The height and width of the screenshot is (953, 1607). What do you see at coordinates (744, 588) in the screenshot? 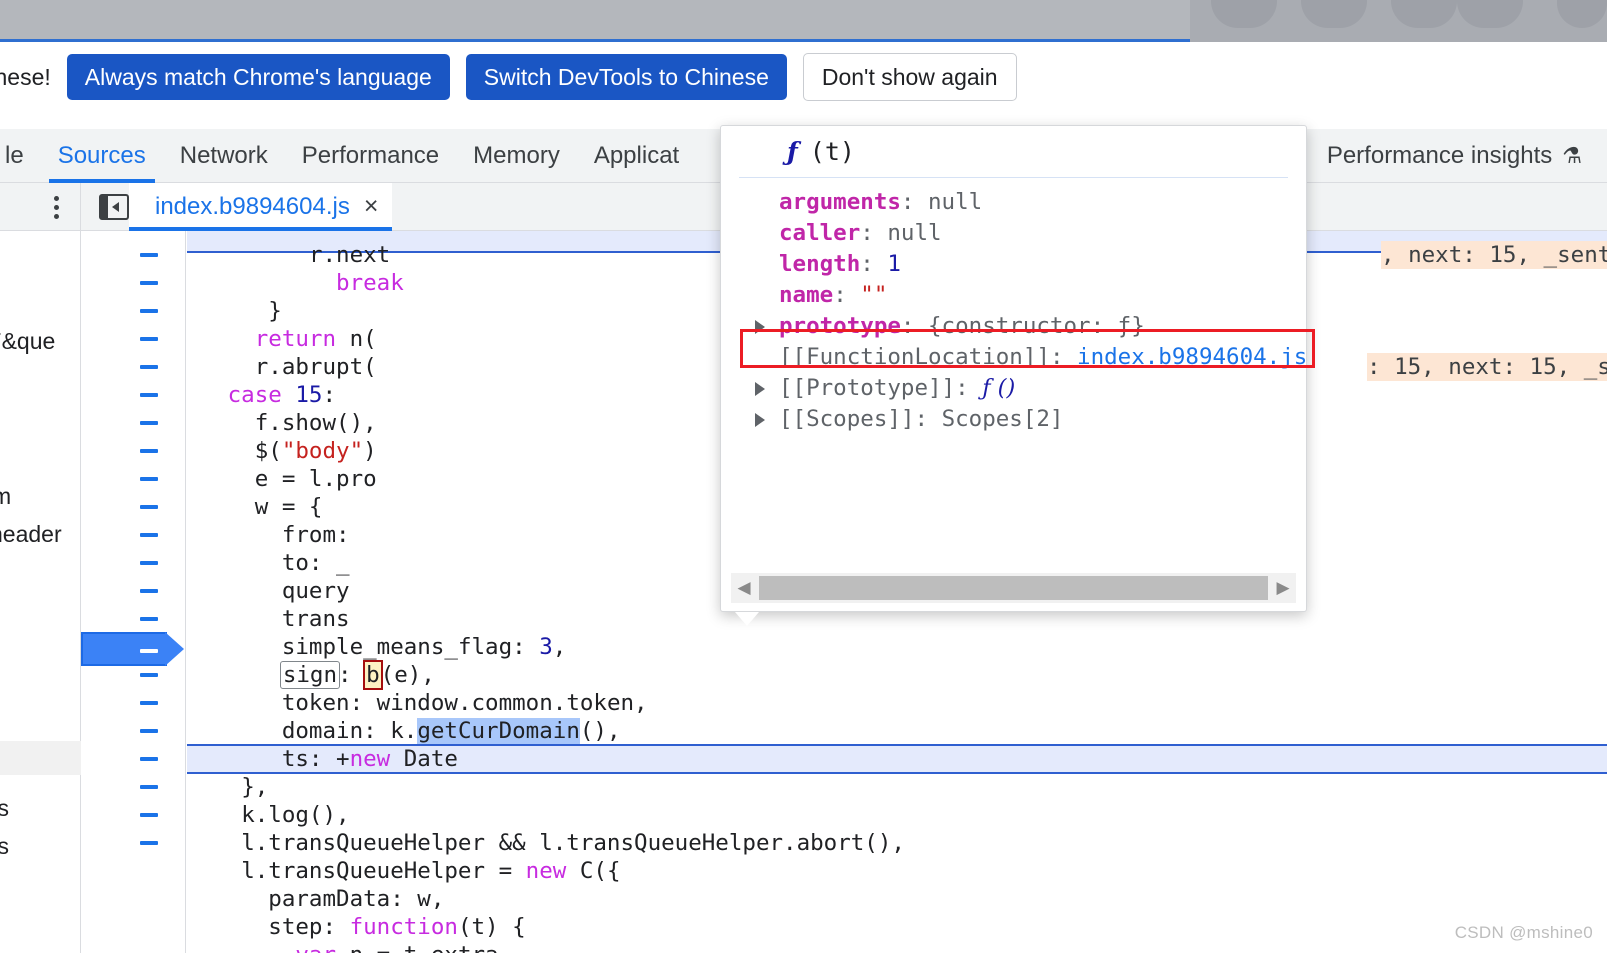
I see `scroll-left-arrow-icon: ◀` at bounding box center [744, 588].